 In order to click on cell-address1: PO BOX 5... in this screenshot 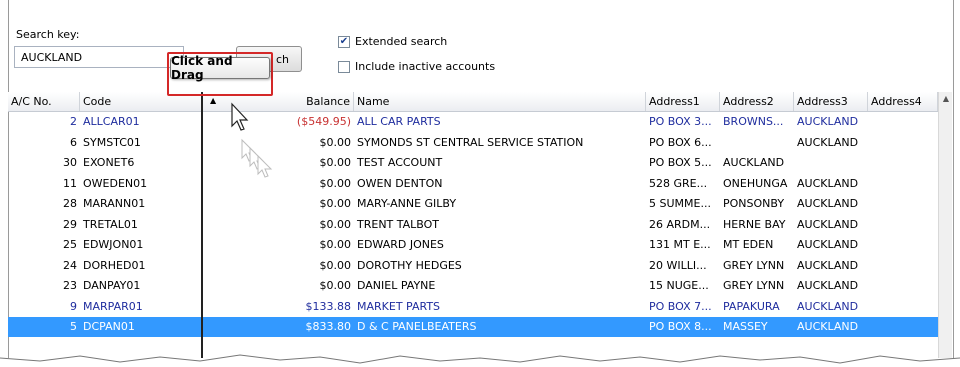, I will do `click(680, 162)`.